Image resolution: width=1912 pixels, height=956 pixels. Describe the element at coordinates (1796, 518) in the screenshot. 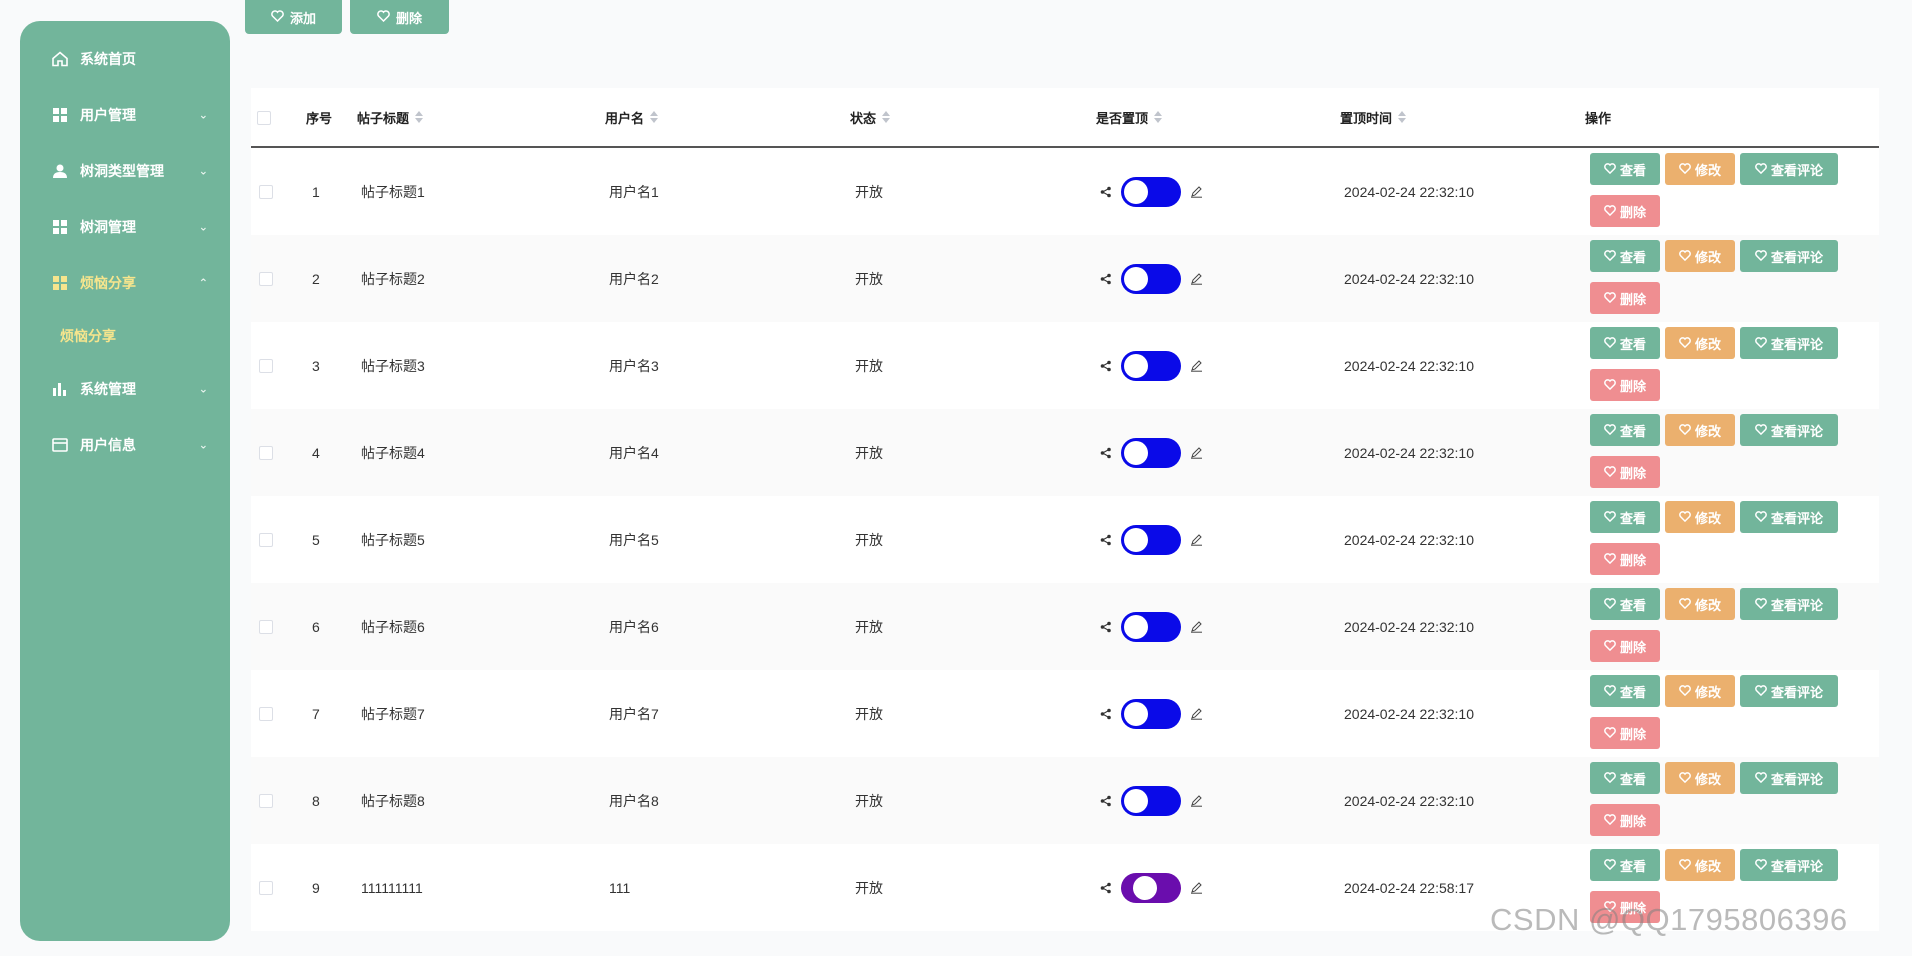

I see `view-comments-button-label: 查看评论` at that location.